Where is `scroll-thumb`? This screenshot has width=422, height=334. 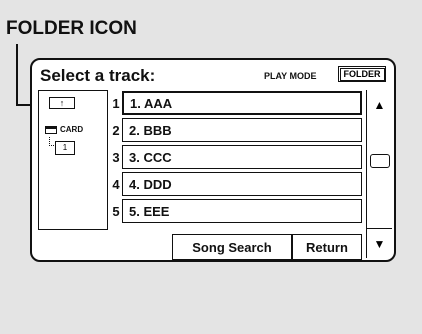 scroll-thumb is located at coordinates (380, 161).